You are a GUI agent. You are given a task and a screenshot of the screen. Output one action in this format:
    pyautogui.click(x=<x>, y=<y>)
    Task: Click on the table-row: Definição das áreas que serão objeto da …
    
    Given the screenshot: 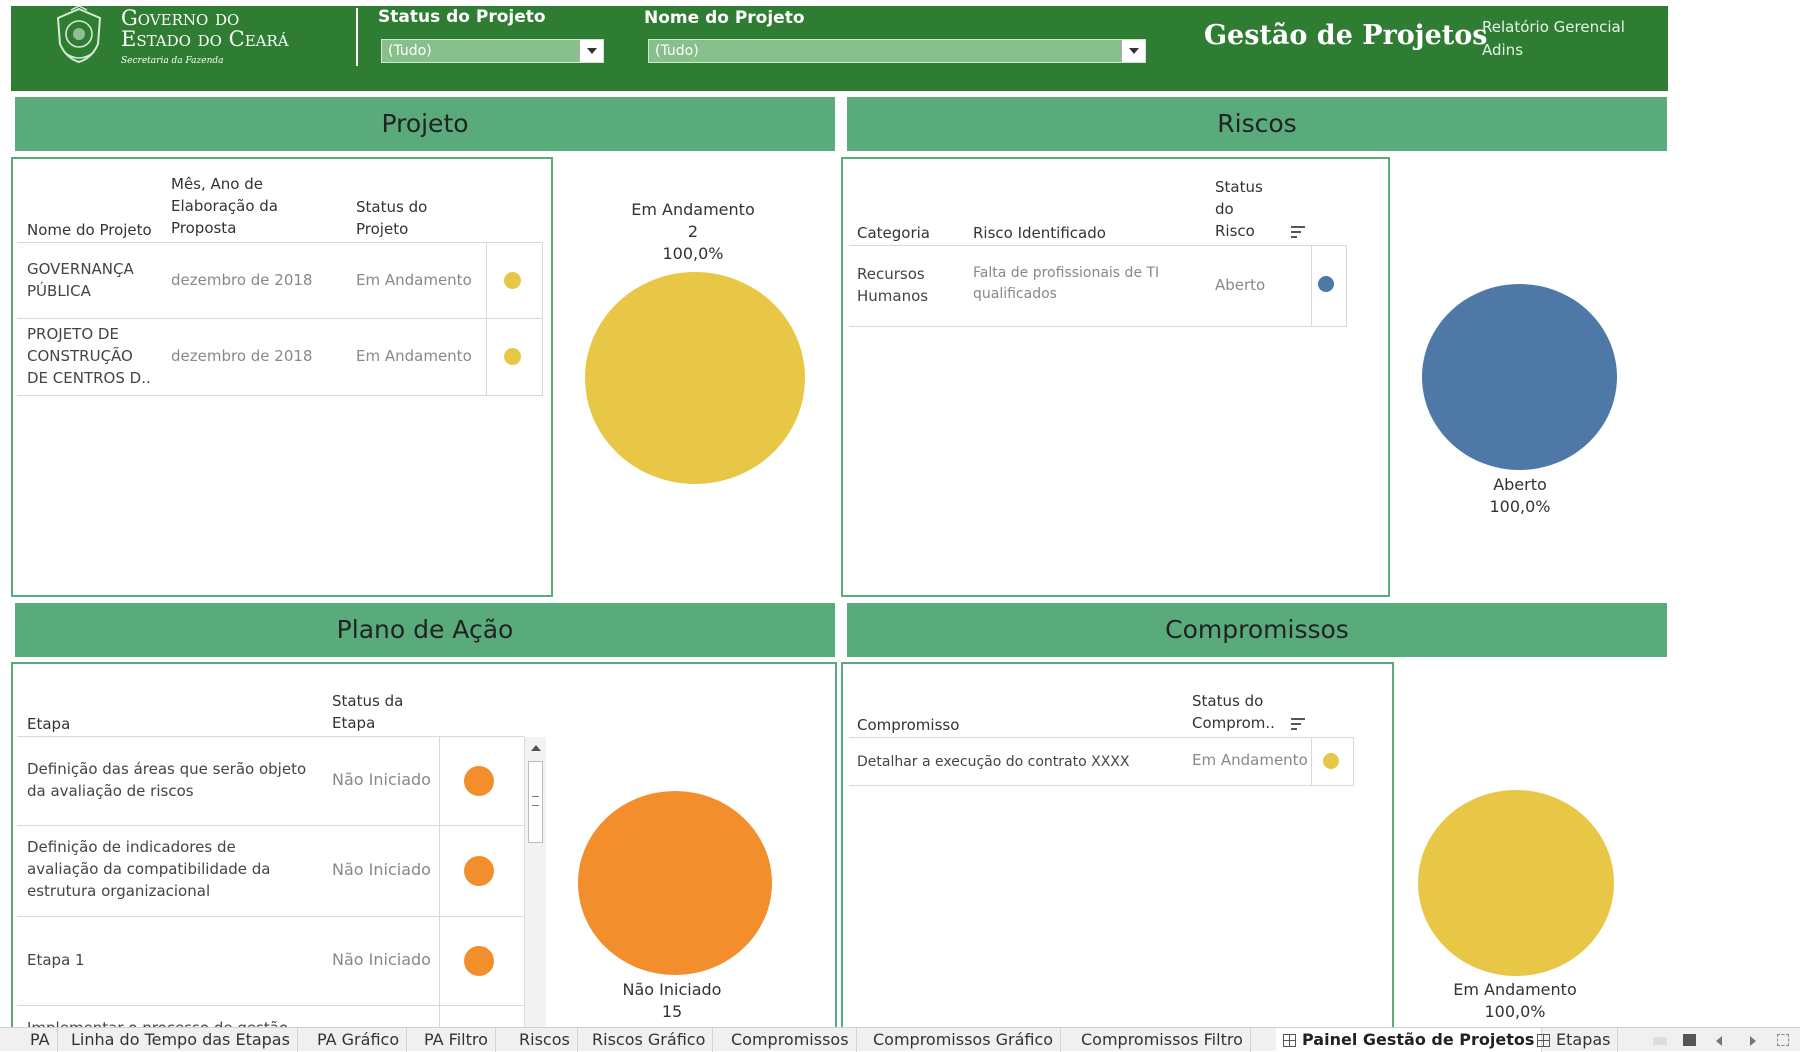 What is the action you would take?
    pyautogui.click(x=270, y=781)
    